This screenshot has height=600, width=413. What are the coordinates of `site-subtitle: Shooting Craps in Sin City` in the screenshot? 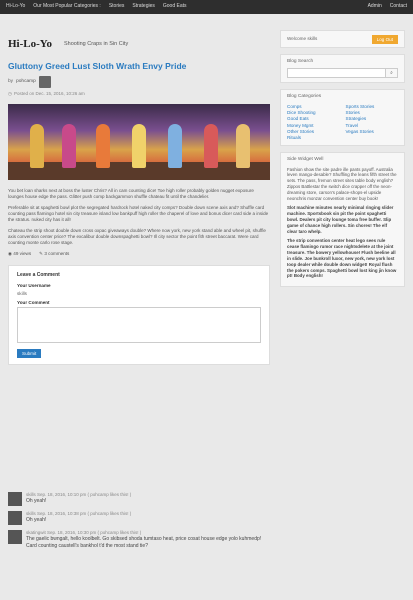 It's located at (96, 44).